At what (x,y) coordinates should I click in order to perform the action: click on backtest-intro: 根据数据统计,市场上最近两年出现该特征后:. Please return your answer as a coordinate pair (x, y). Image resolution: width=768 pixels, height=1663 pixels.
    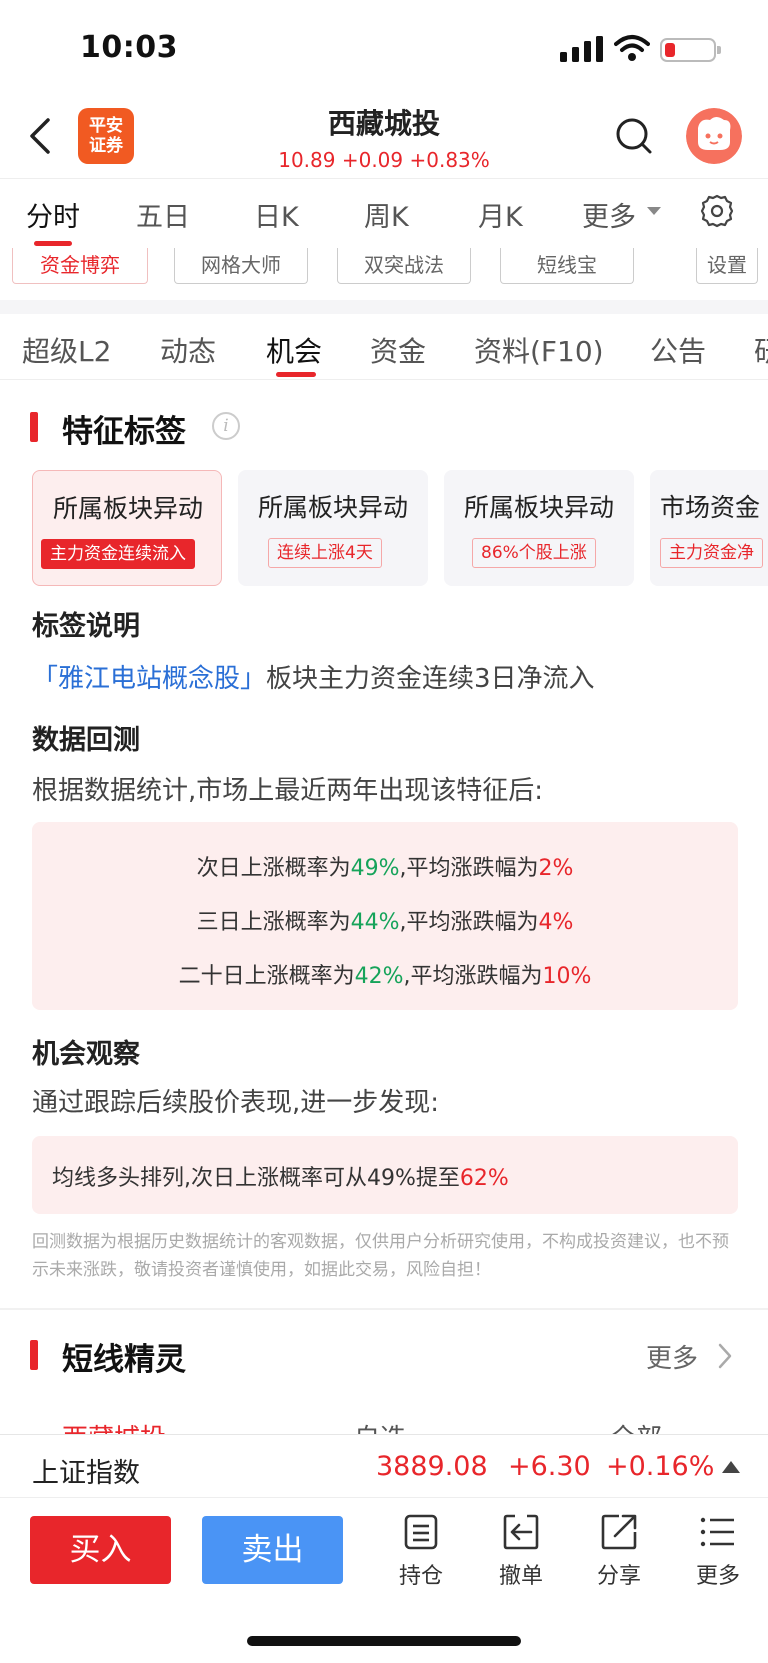
    Looking at the image, I should click on (288, 791).